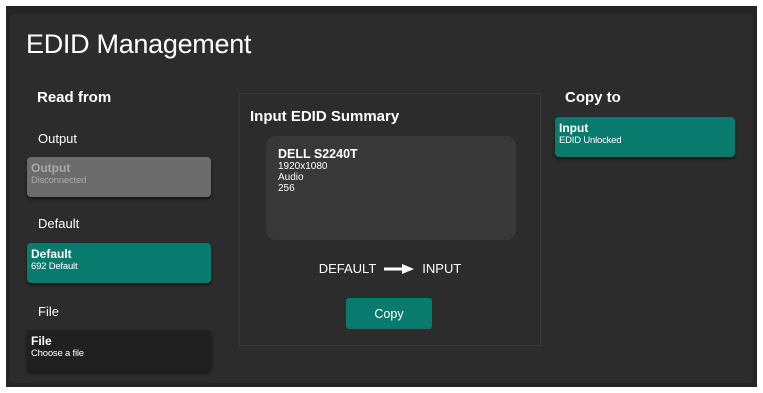 This screenshot has width=763, height=393. Describe the element at coordinates (391, 188) in the screenshot. I see `edid-summary-card: DELL S2240T 1920x1080 Audio 256` at that location.